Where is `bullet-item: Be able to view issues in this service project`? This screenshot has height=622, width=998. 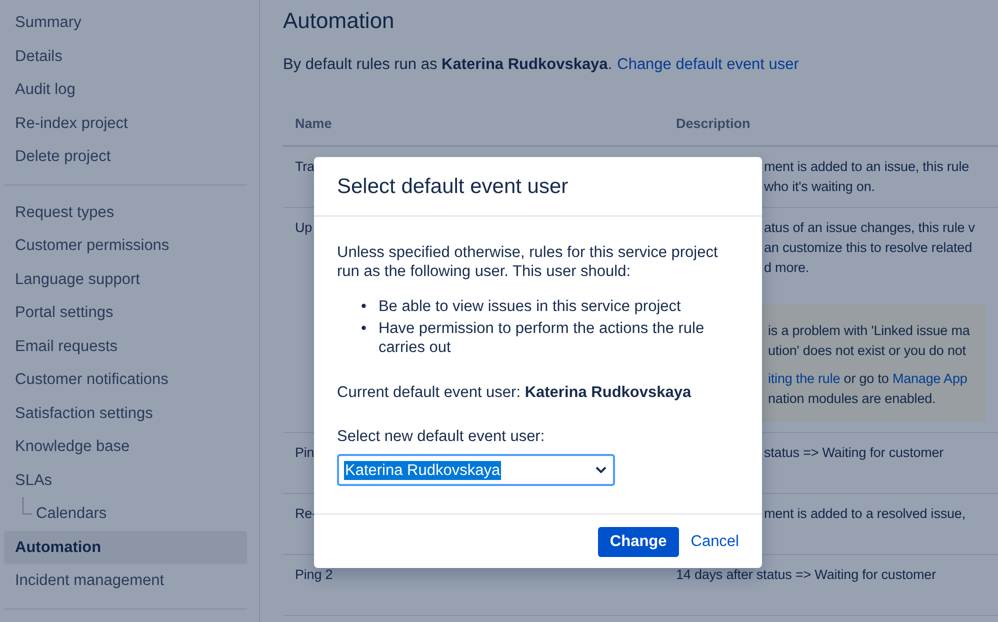 bullet-item: Be able to view issues in this service project is located at coordinates (529, 306).